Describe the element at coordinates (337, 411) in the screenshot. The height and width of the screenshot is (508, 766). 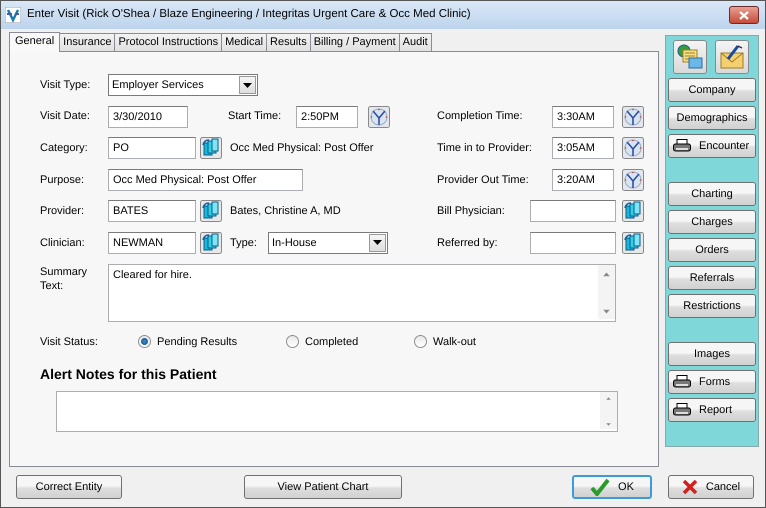
I see `alert-notes-field` at that location.